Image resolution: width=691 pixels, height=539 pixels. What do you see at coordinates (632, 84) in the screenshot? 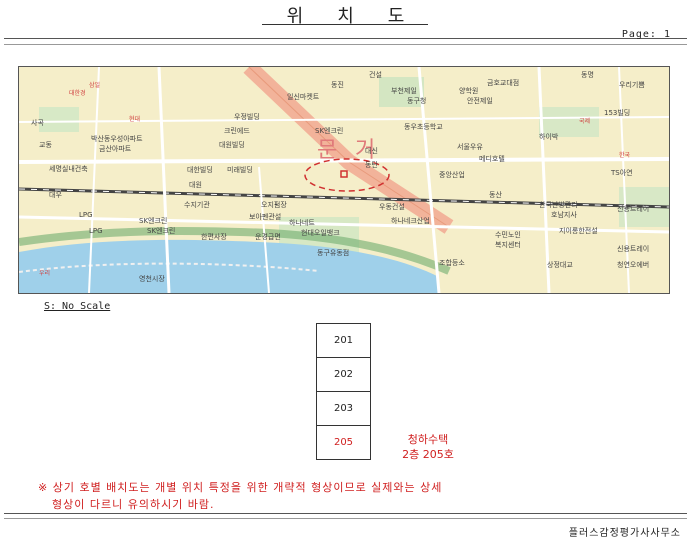
I see `map-label: 우리기쁨` at bounding box center [632, 84].